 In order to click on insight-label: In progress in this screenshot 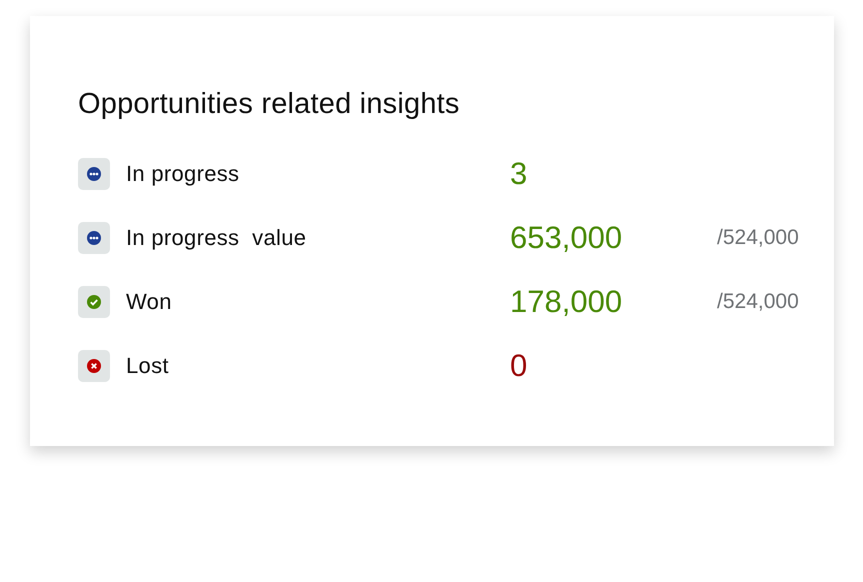, I will do `click(183, 174)`.